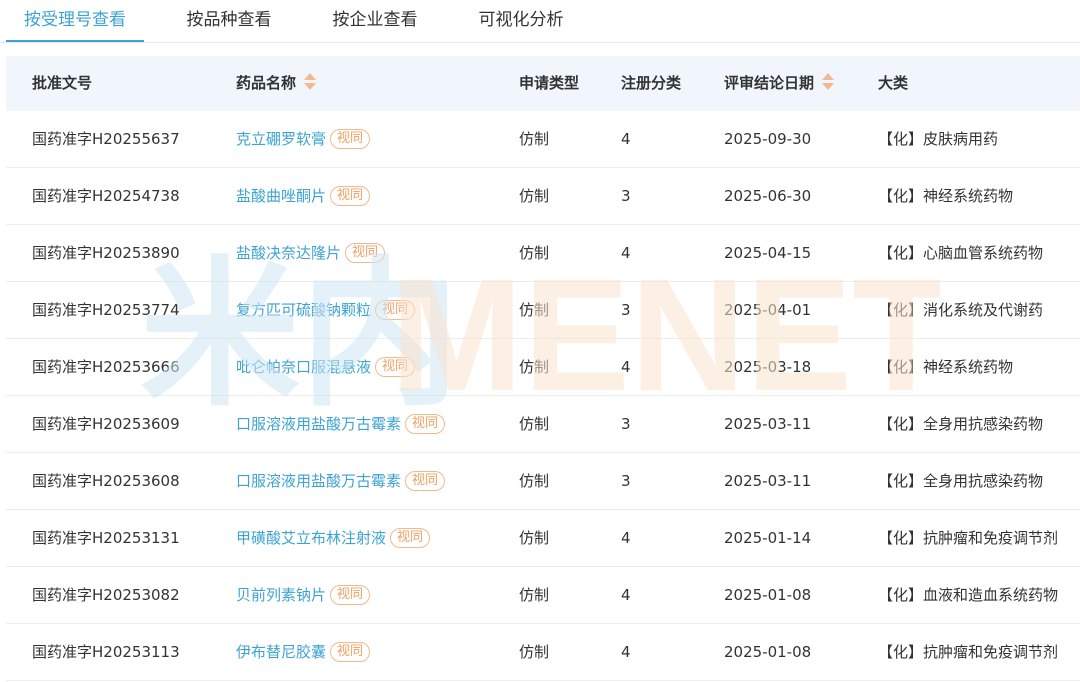 This screenshot has height=682, width=1080. I want to click on tab-by-variety: 按品种查看, so click(229, 20).